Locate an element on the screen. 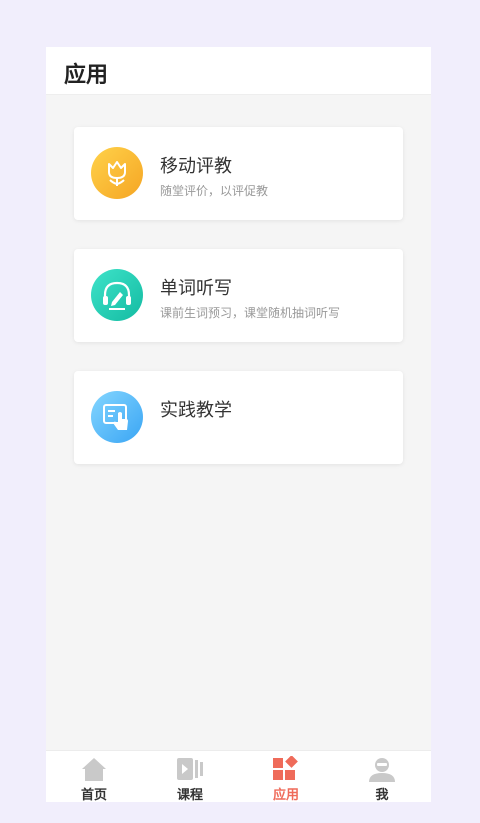  tab-home: 首页 is located at coordinates (94, 776).